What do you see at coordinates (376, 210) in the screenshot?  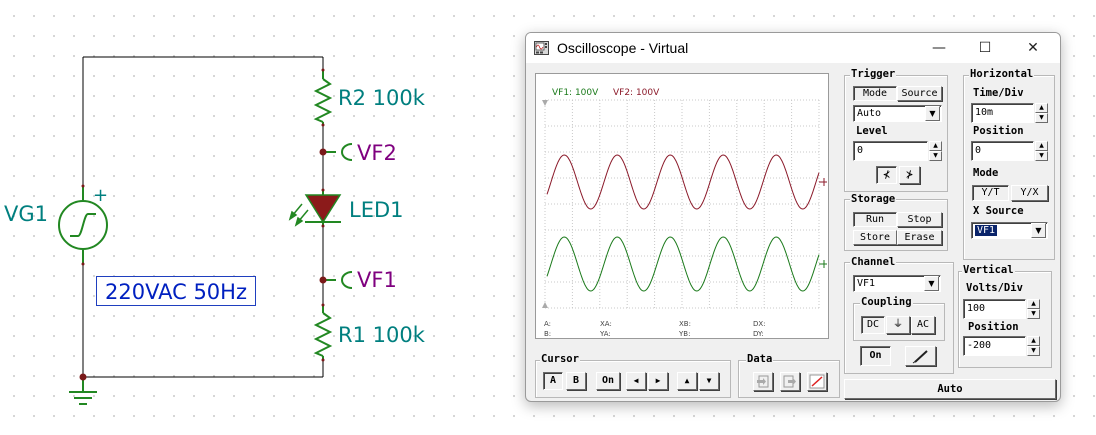 I see `led-label: LED1` at bounding box center [376, 210].